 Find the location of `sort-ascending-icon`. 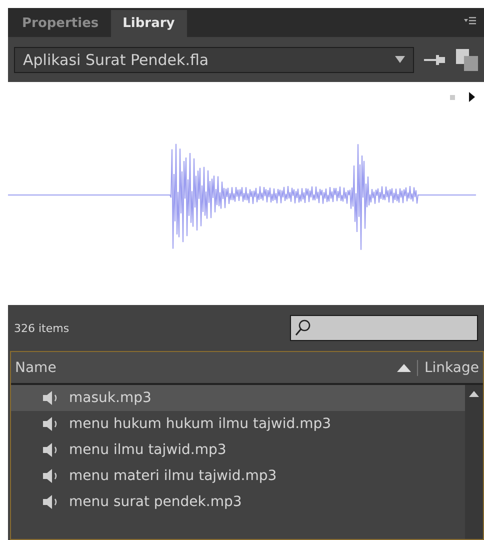

sort-ascending-icon is located at coordinates (404, 368).